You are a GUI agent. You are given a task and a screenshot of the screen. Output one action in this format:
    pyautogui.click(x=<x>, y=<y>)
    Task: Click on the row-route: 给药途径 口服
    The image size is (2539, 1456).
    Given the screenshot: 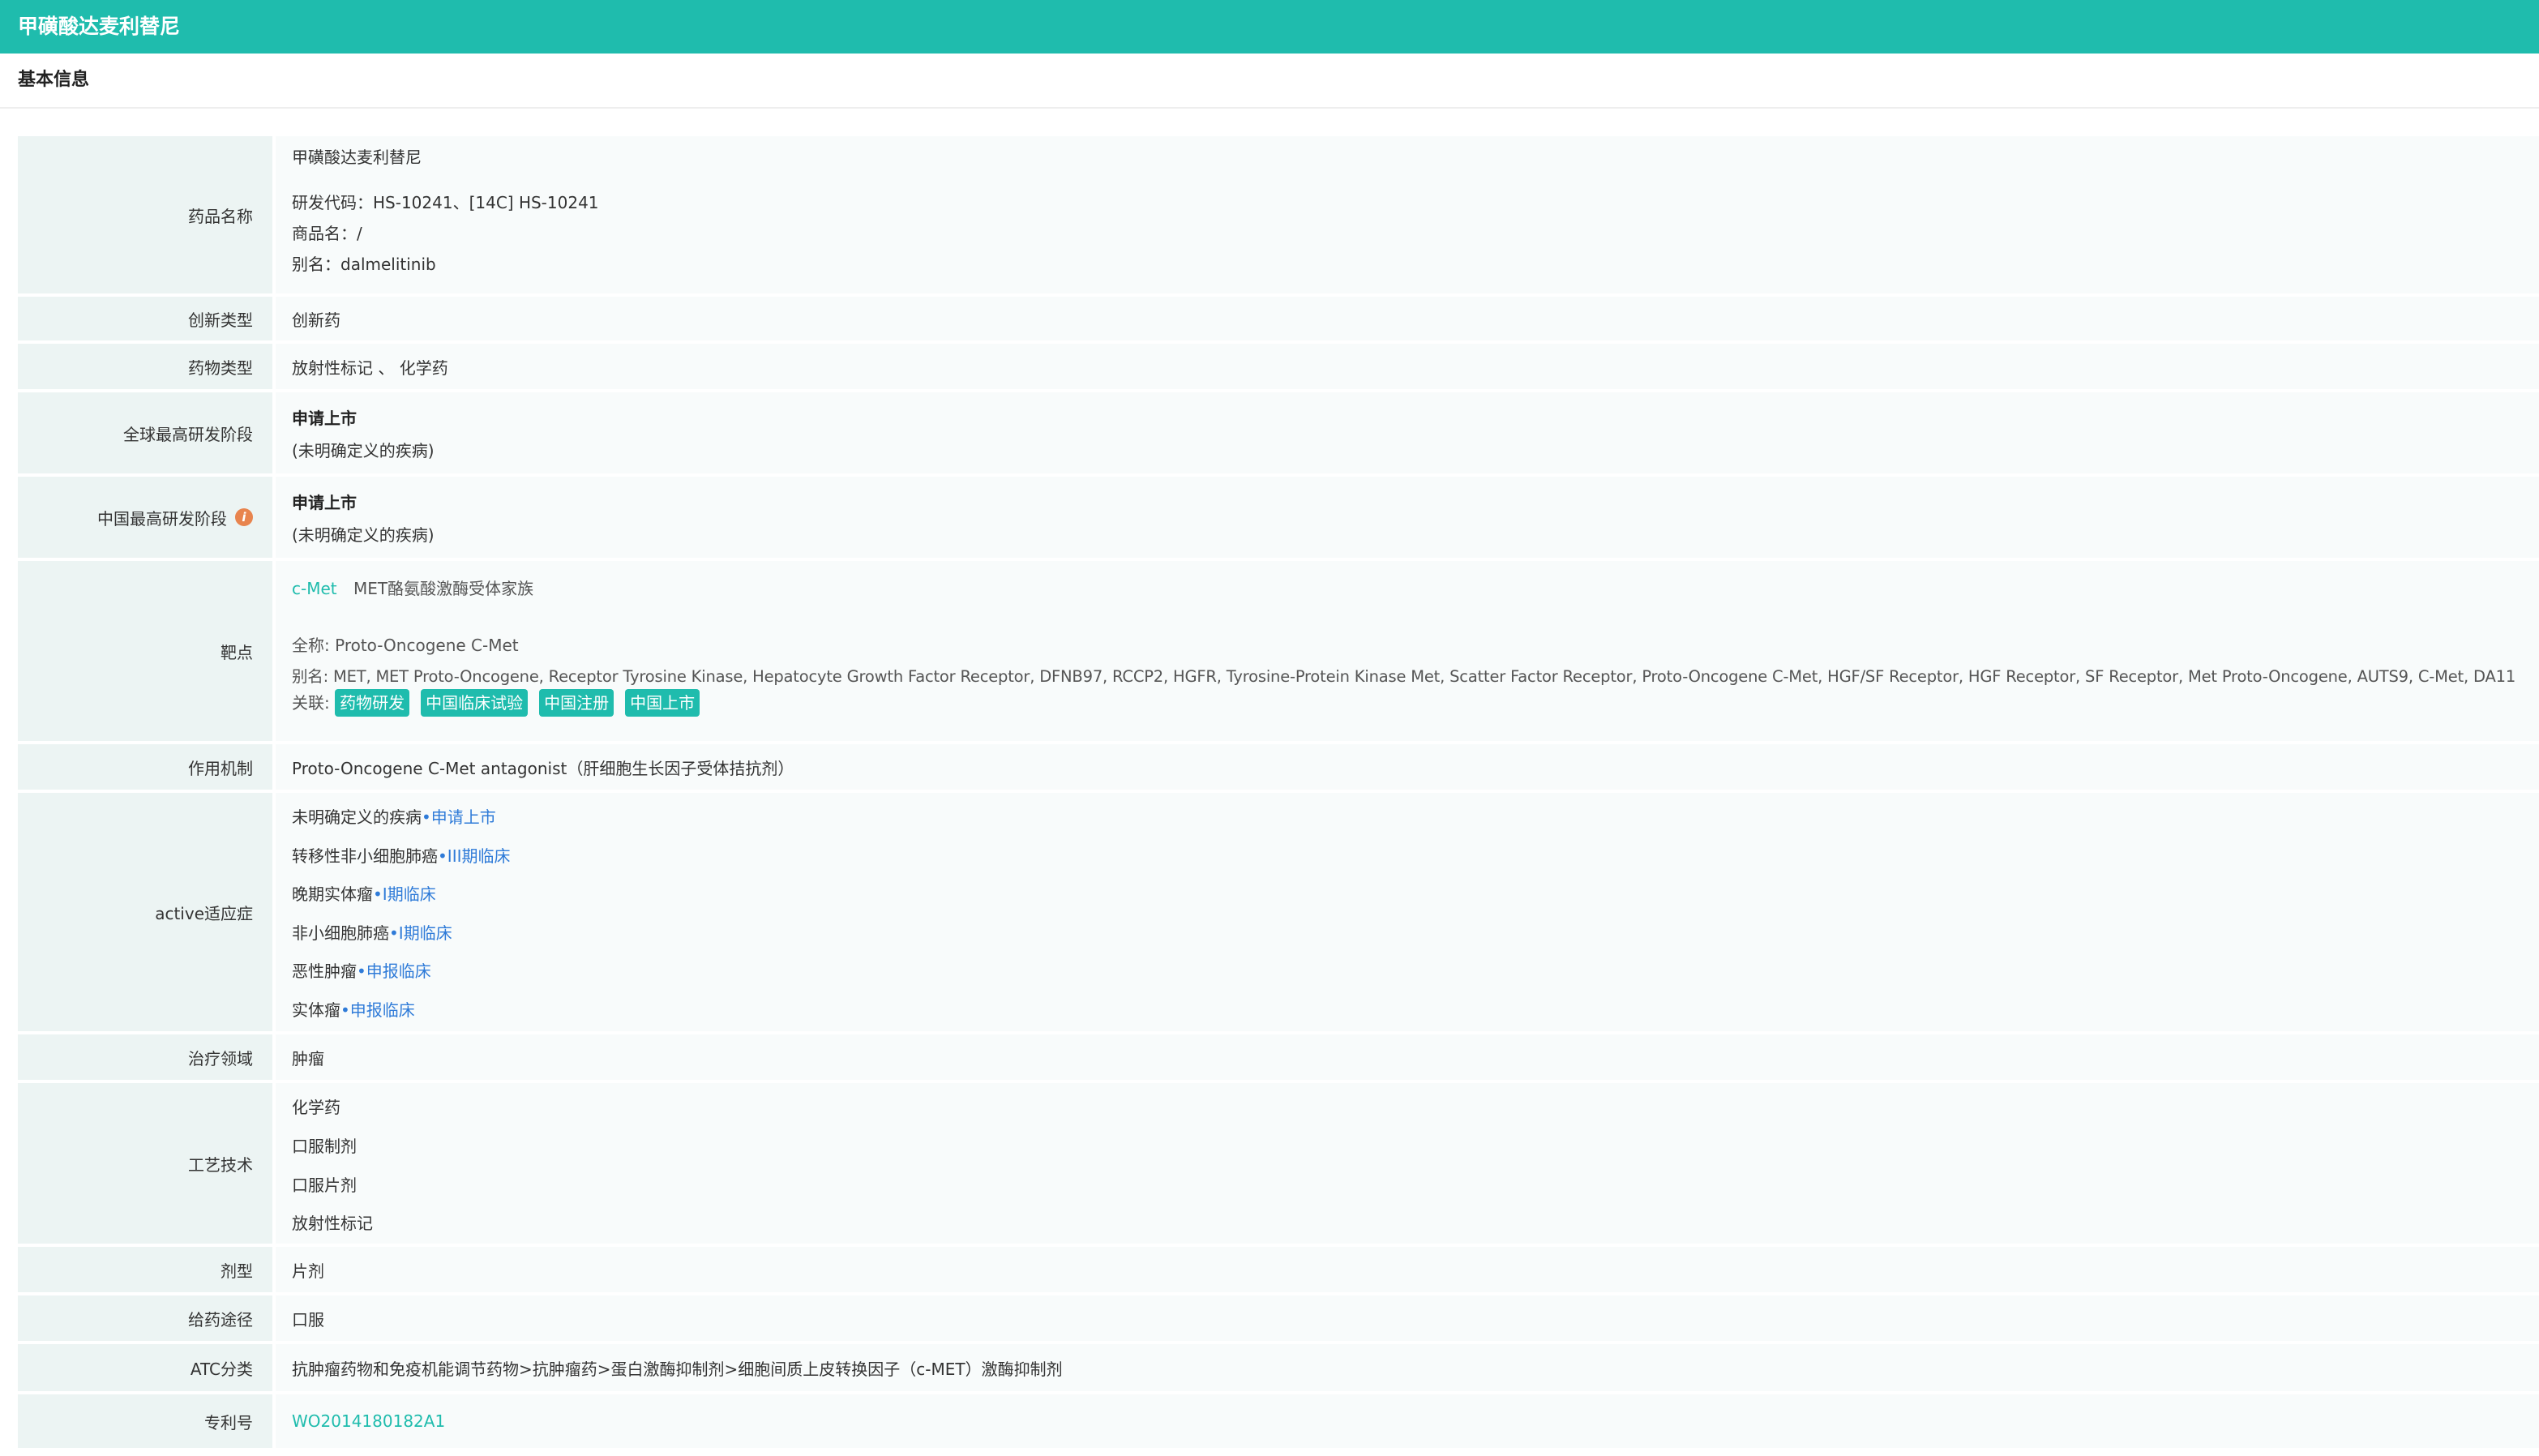 What is the action you would take?
    pyautogui.click(x=1278, y=1318)
    